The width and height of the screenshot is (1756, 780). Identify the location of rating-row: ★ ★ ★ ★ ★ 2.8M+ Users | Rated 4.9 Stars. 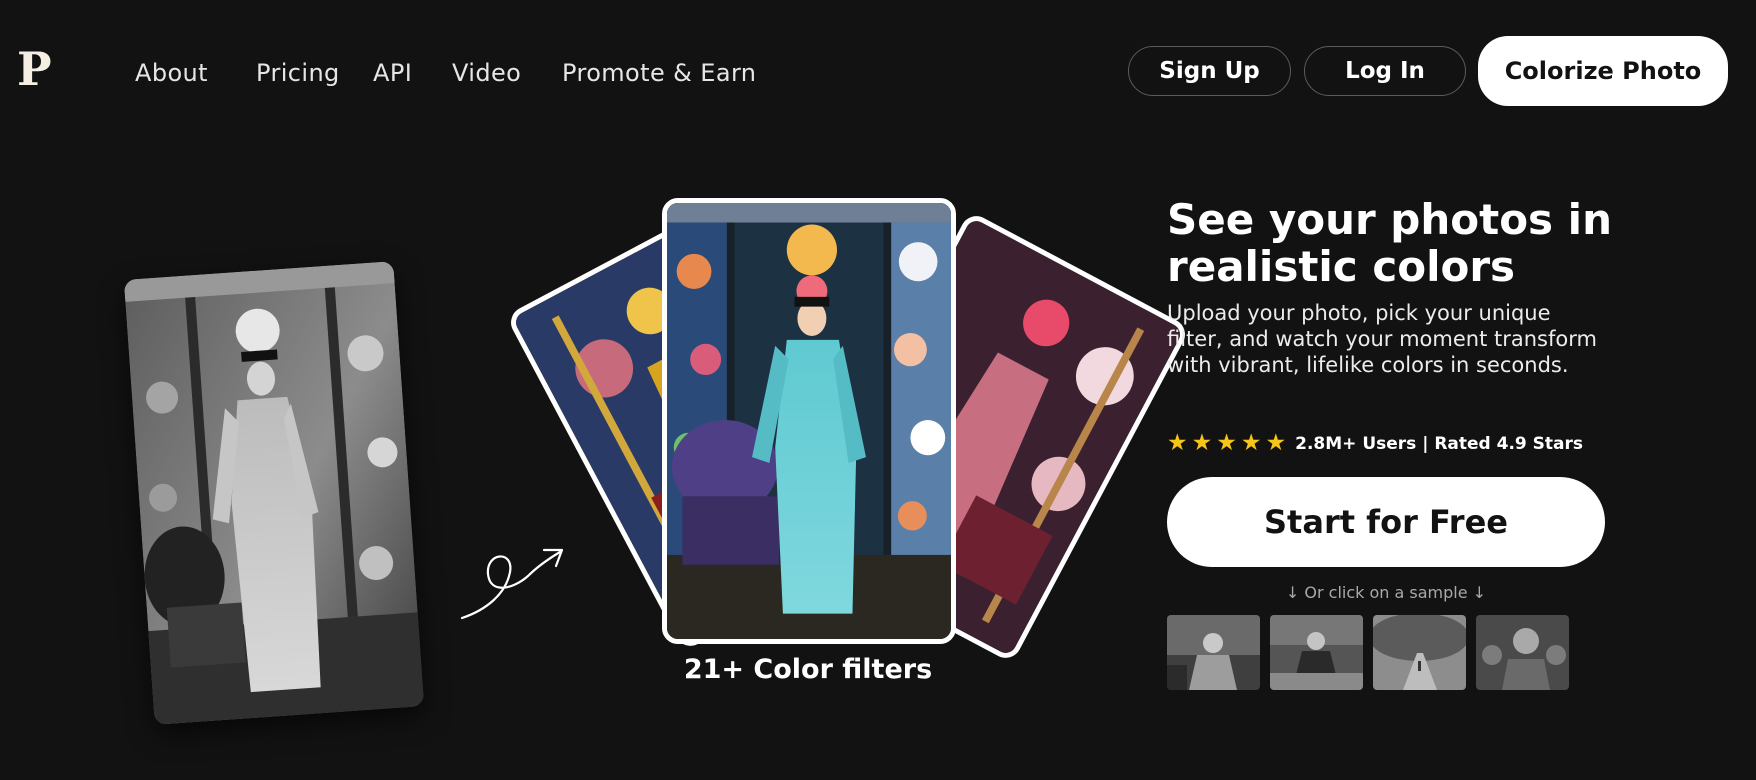
(1375, 443).